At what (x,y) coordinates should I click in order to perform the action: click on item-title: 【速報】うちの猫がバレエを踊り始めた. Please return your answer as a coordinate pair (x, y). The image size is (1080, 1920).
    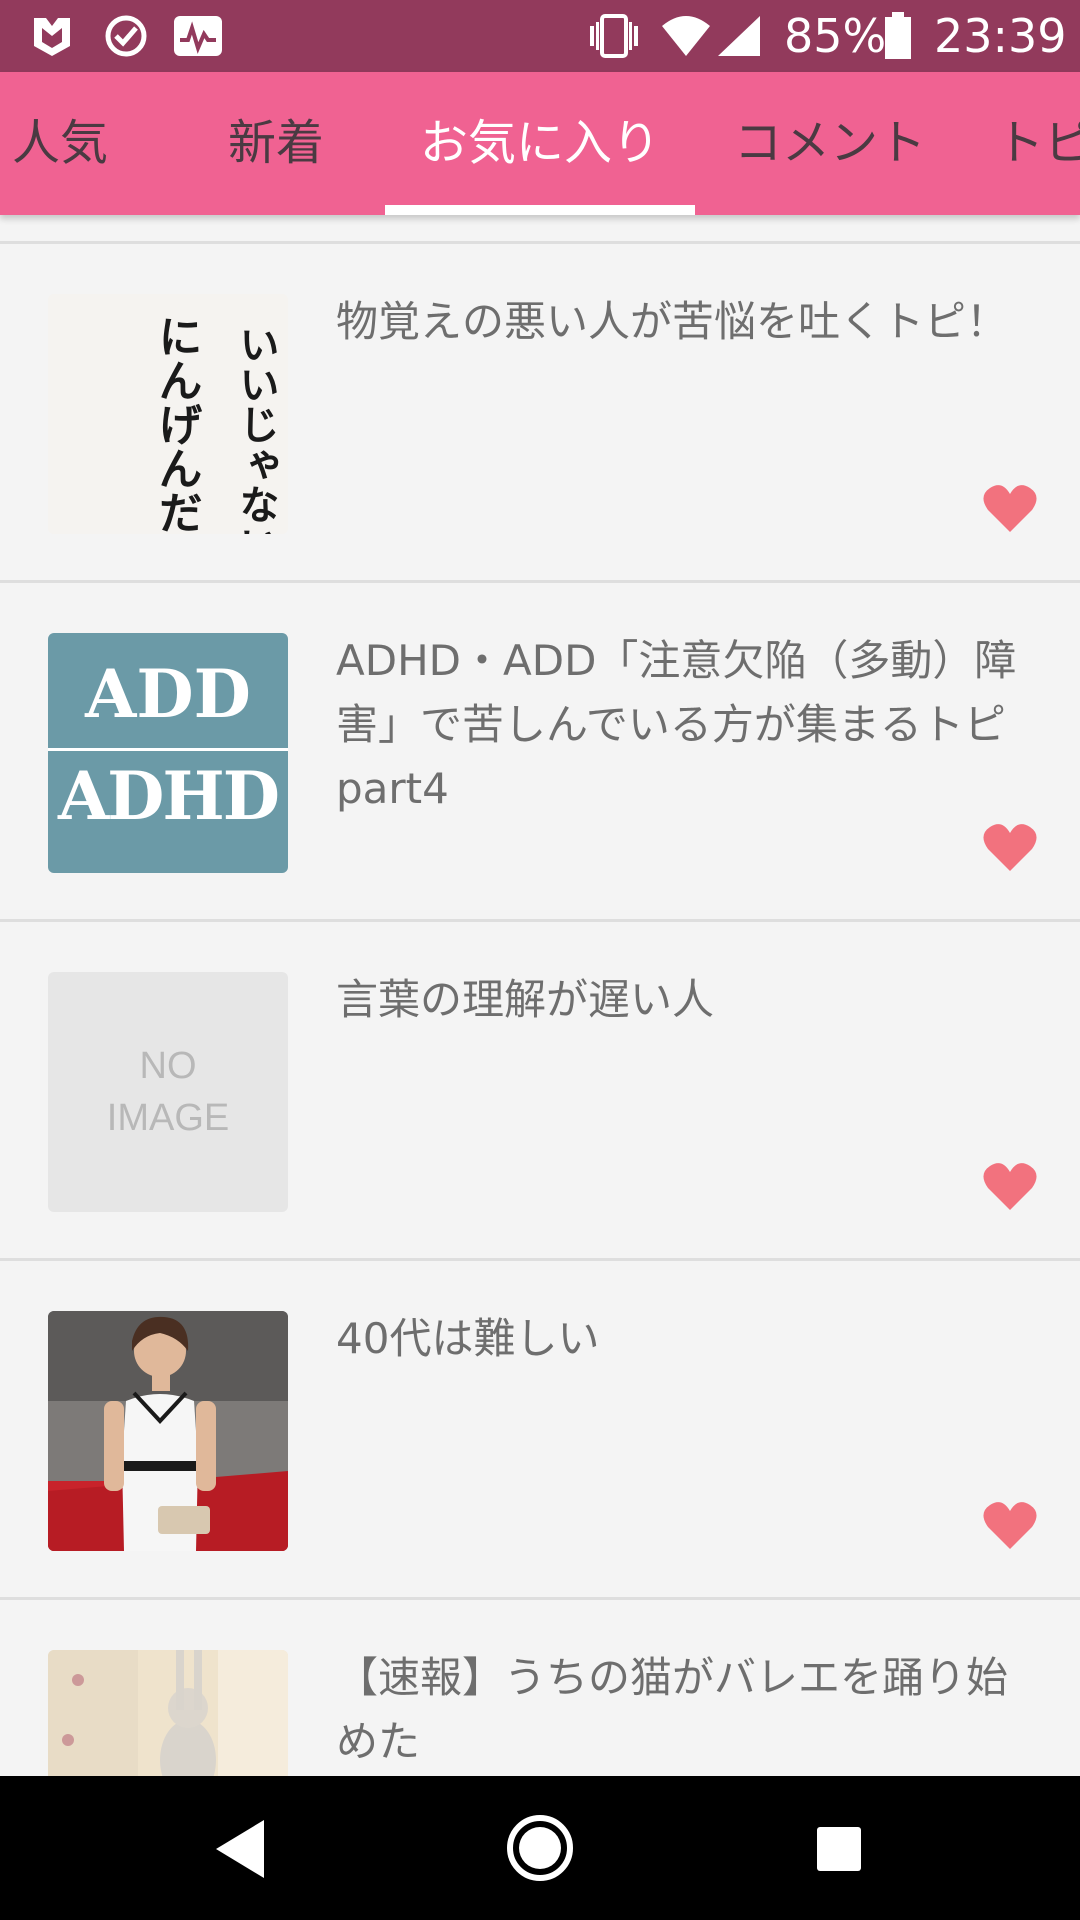
    Looking at the image, I should click on (672, 1709).